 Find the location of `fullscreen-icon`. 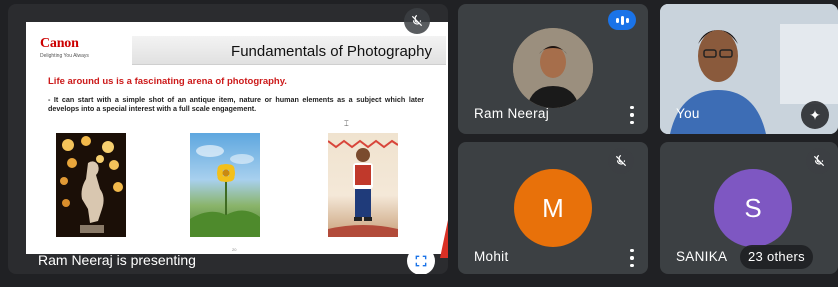

fullscreen-icon is located at coordinates (421, 261).